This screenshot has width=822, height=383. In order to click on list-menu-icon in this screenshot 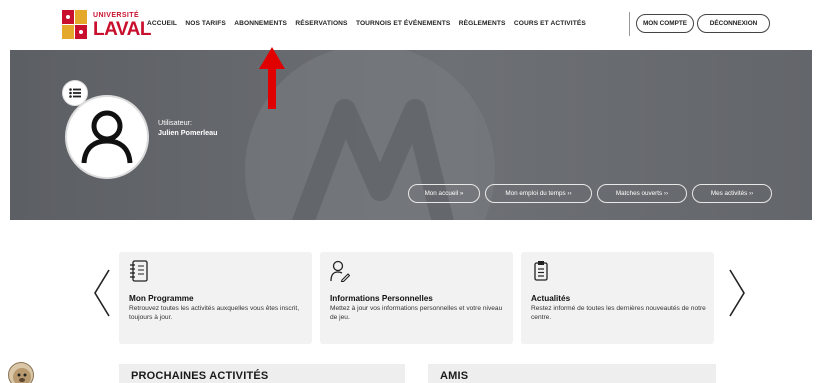, I will do `click(75, 93)`.